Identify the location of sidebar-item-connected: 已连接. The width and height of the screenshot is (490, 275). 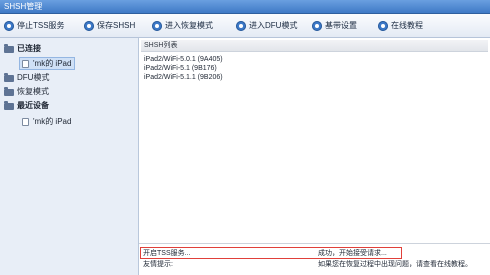
(22, 48).